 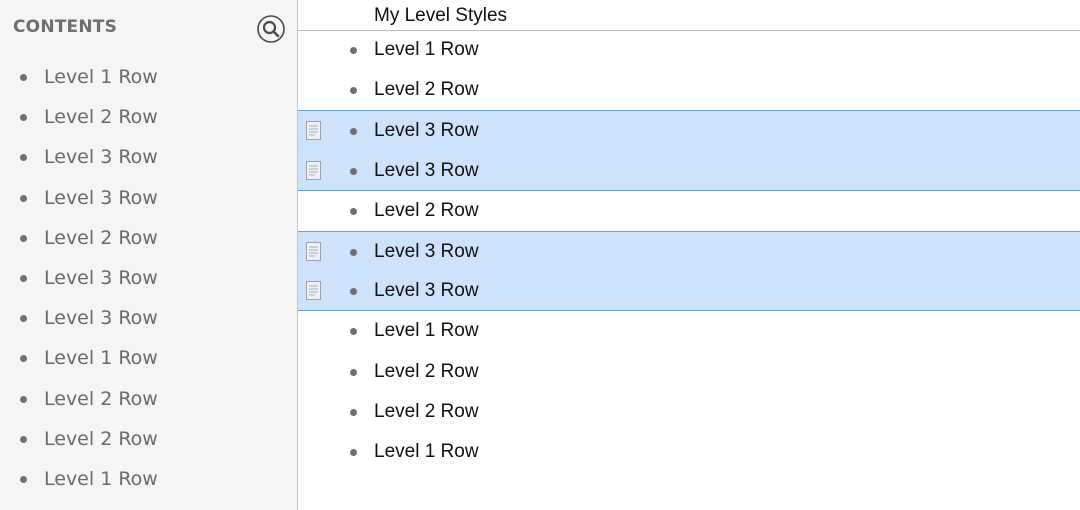 What do you see at coordinates (440, 16) in the screenshot?
I see `document-title: My Level Styles` at bounding box center [440, 16].